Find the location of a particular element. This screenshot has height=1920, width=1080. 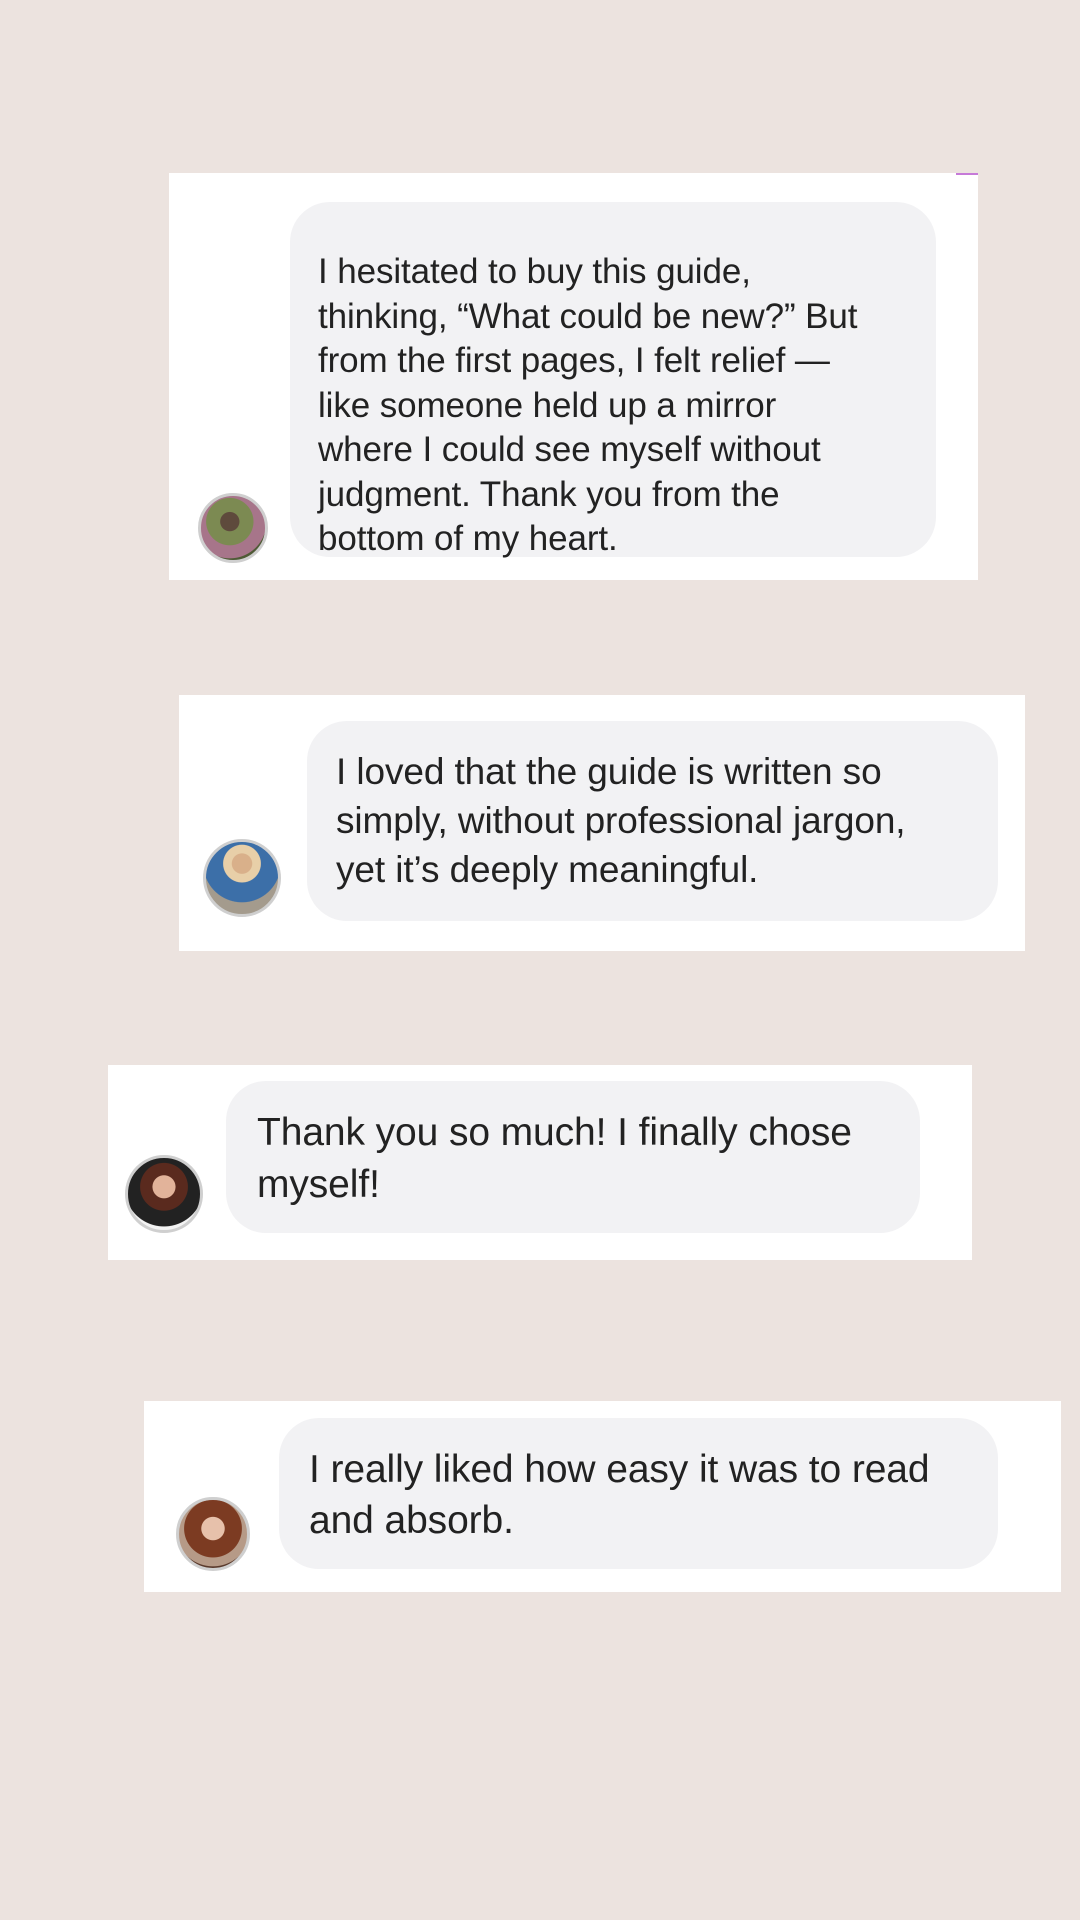

accent-mark is located at coordinates (967, 174).